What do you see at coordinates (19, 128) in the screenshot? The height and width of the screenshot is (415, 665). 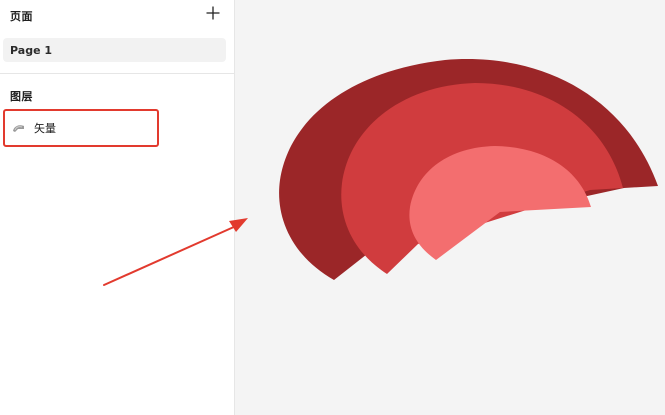 I see `vector-shape-icon` at bounding box center [19, 128].